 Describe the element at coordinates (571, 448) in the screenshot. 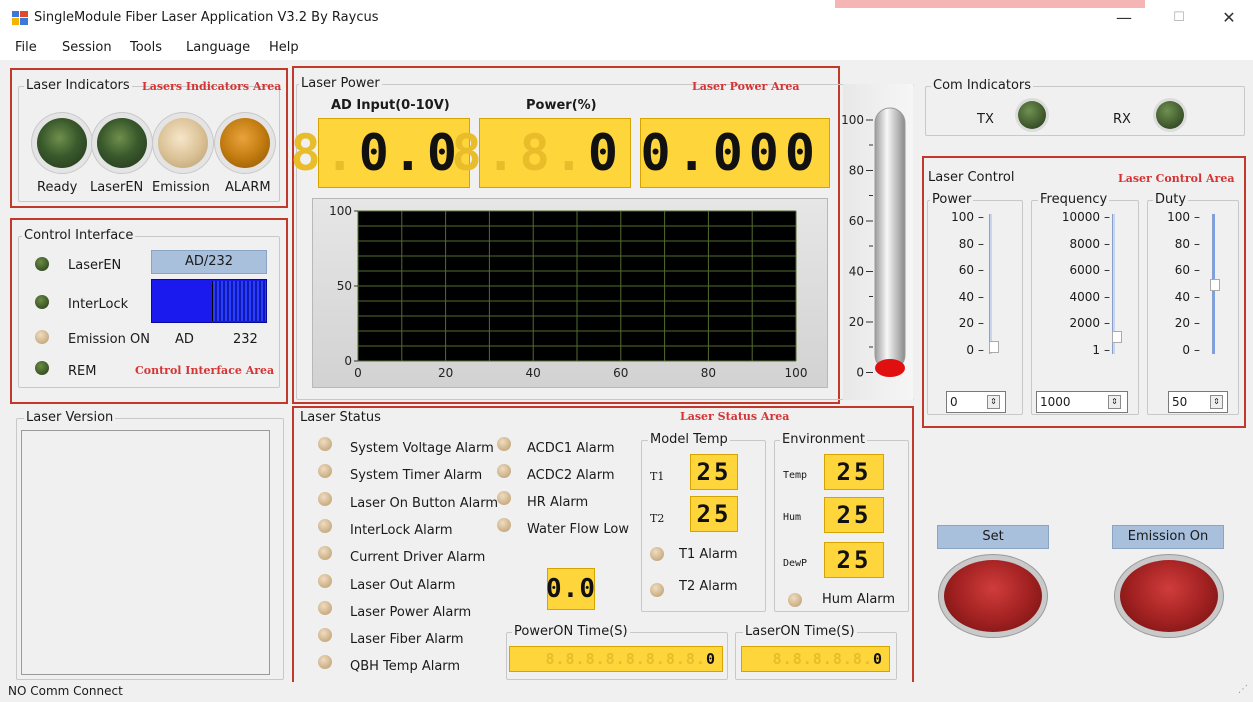

I see `alarm-label: ACDC1 Alarm` at that location.